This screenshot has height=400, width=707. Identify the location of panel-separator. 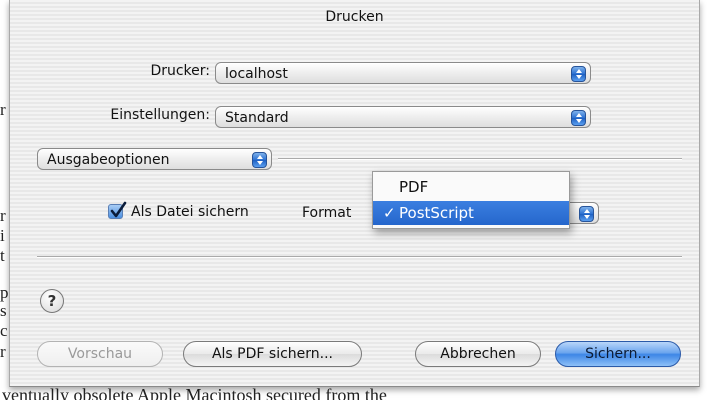
(480, 159).